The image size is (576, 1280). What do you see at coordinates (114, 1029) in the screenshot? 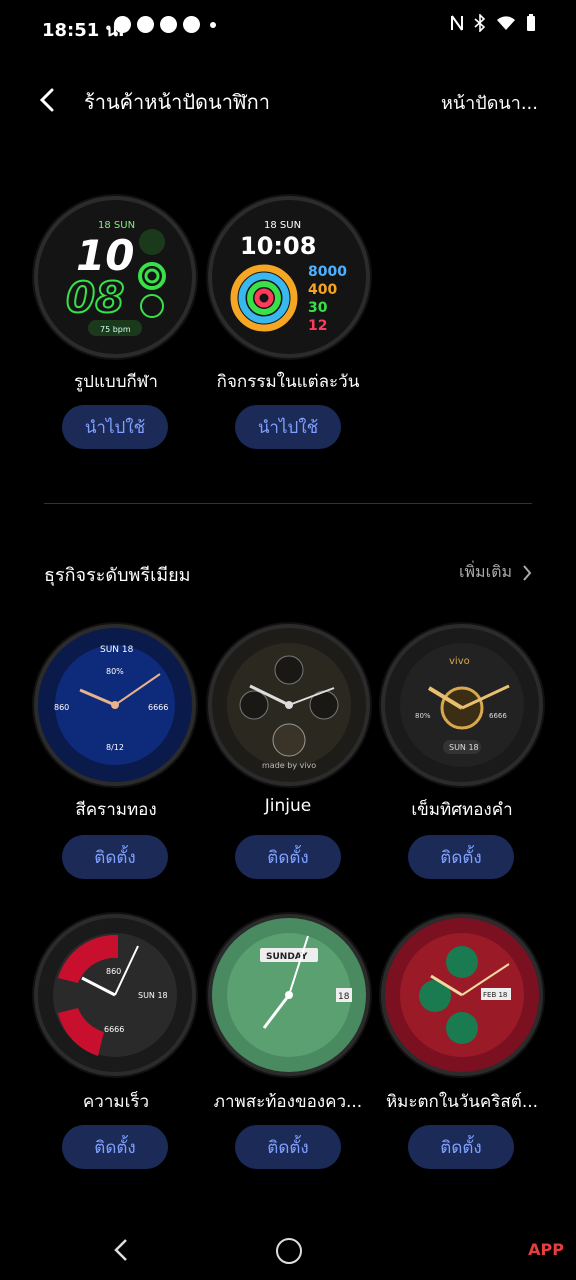
I see `face-bottom: 6666` at bounding box center [114, 1029].